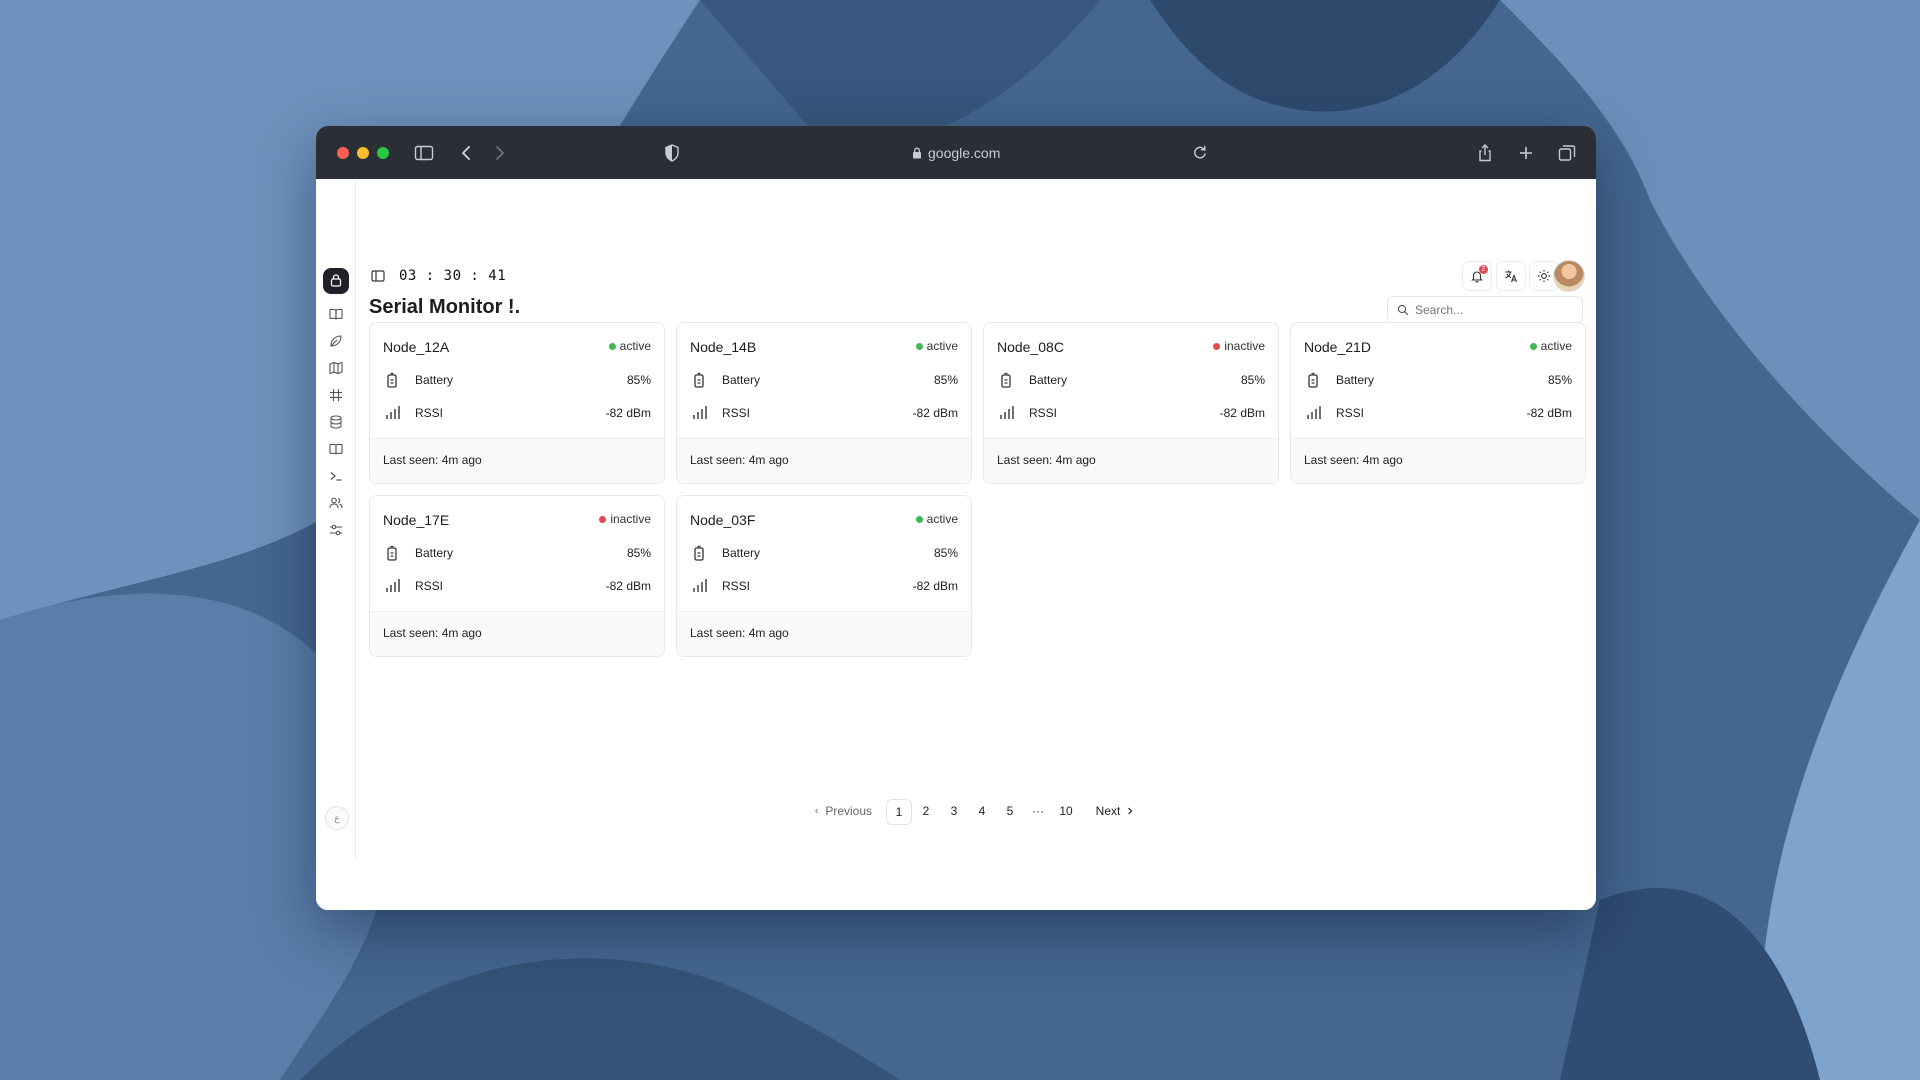 The width and height of the screenshot is (1920, 1080). Describe the element at coordinates (1038, 811) in the screenshot. I see `pagination-ellipsis: ···` at that location.